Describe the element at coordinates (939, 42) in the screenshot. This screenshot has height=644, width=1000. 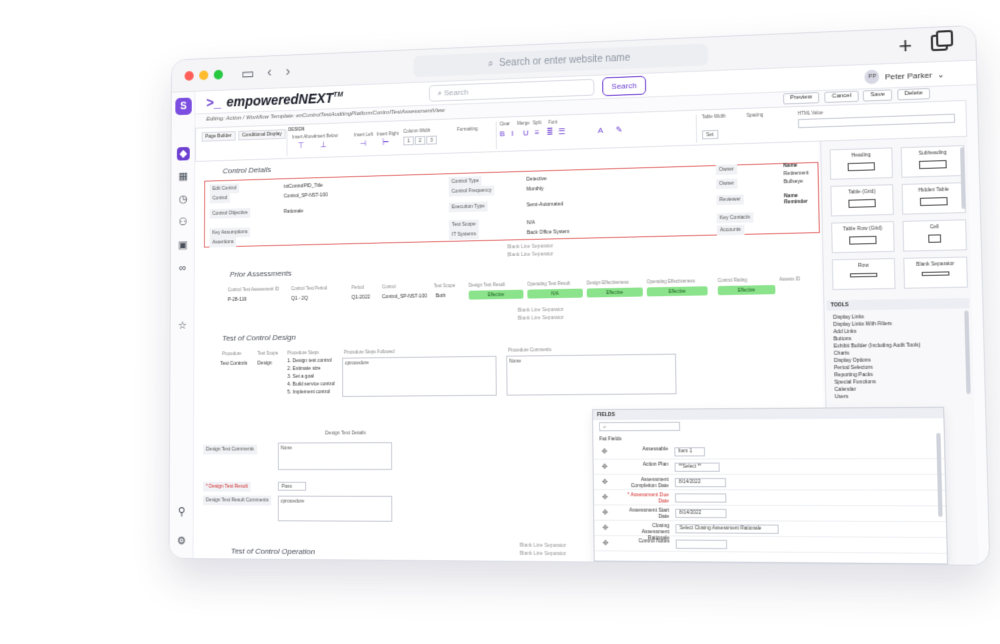
I see `tabs-overview-icon` at that location.